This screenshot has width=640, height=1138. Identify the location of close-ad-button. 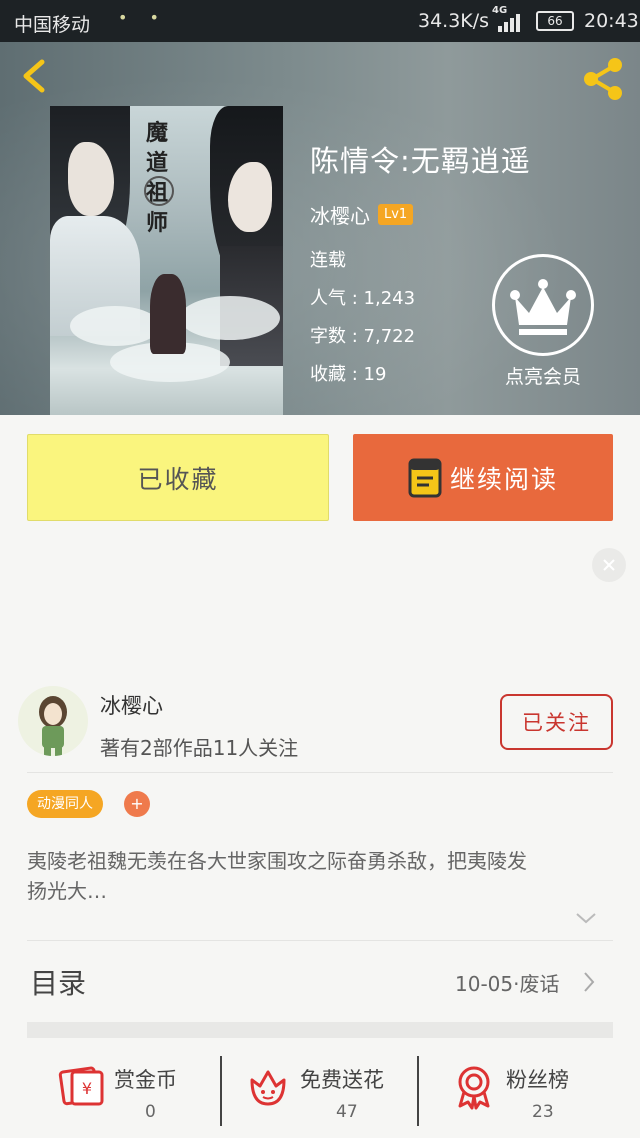
(609, 565).